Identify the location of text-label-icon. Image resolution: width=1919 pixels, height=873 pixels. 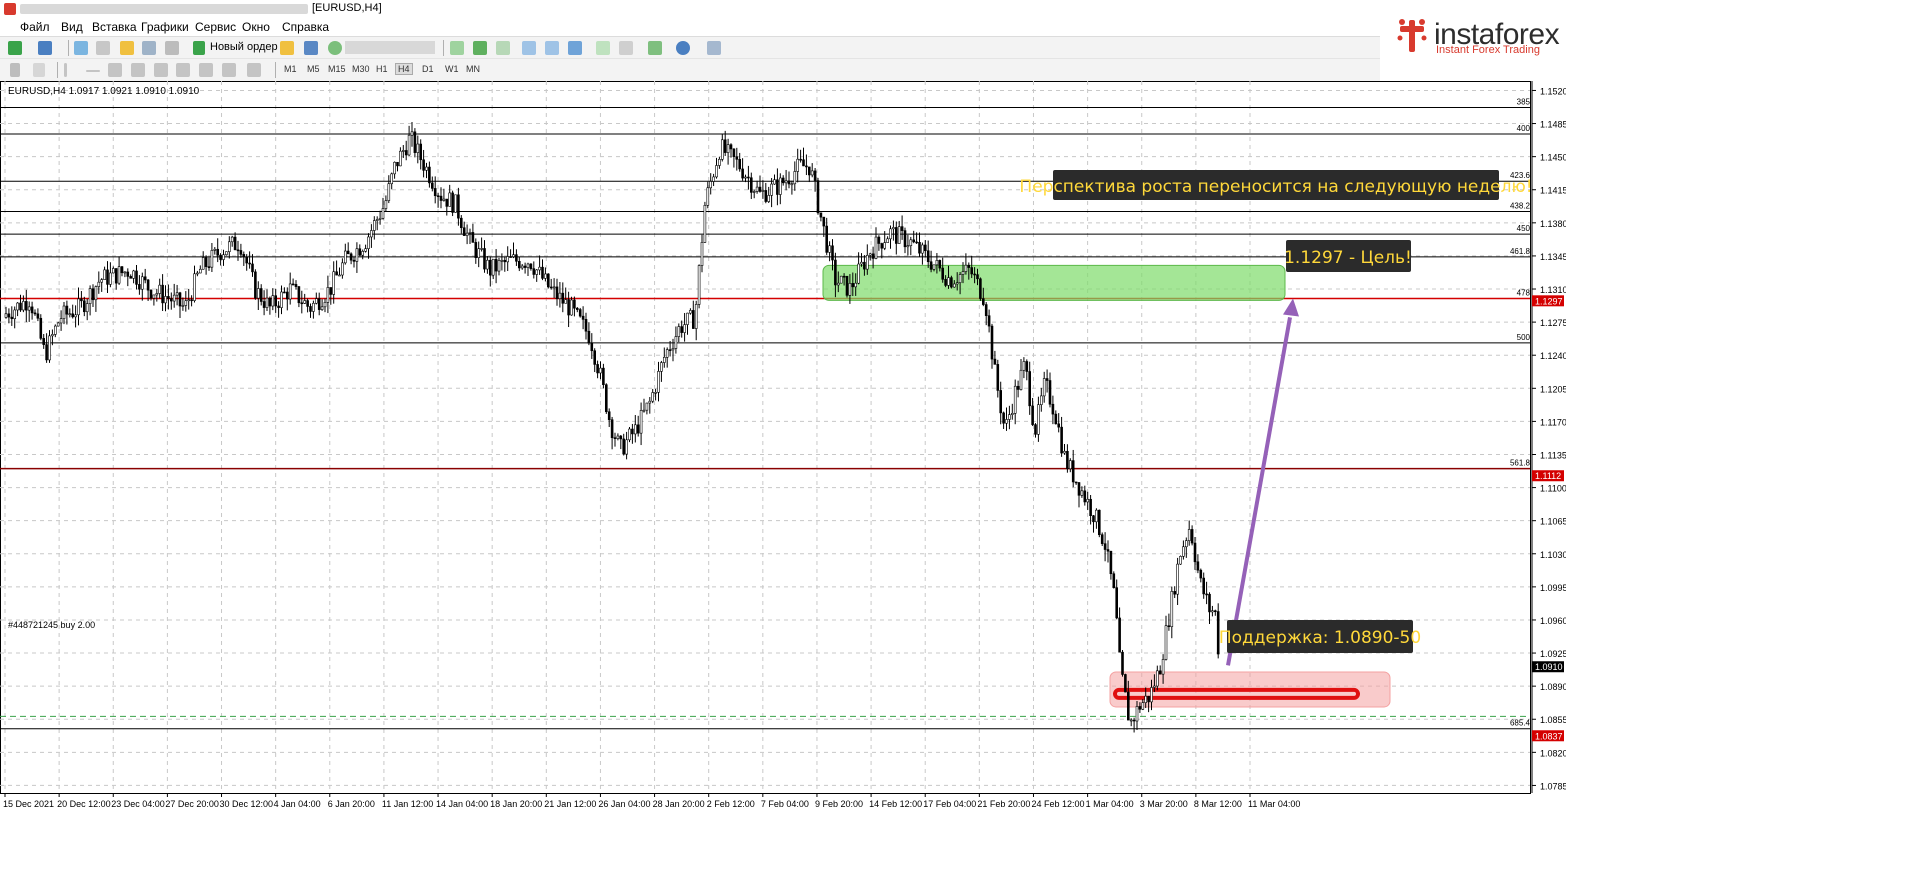
(206, 70).